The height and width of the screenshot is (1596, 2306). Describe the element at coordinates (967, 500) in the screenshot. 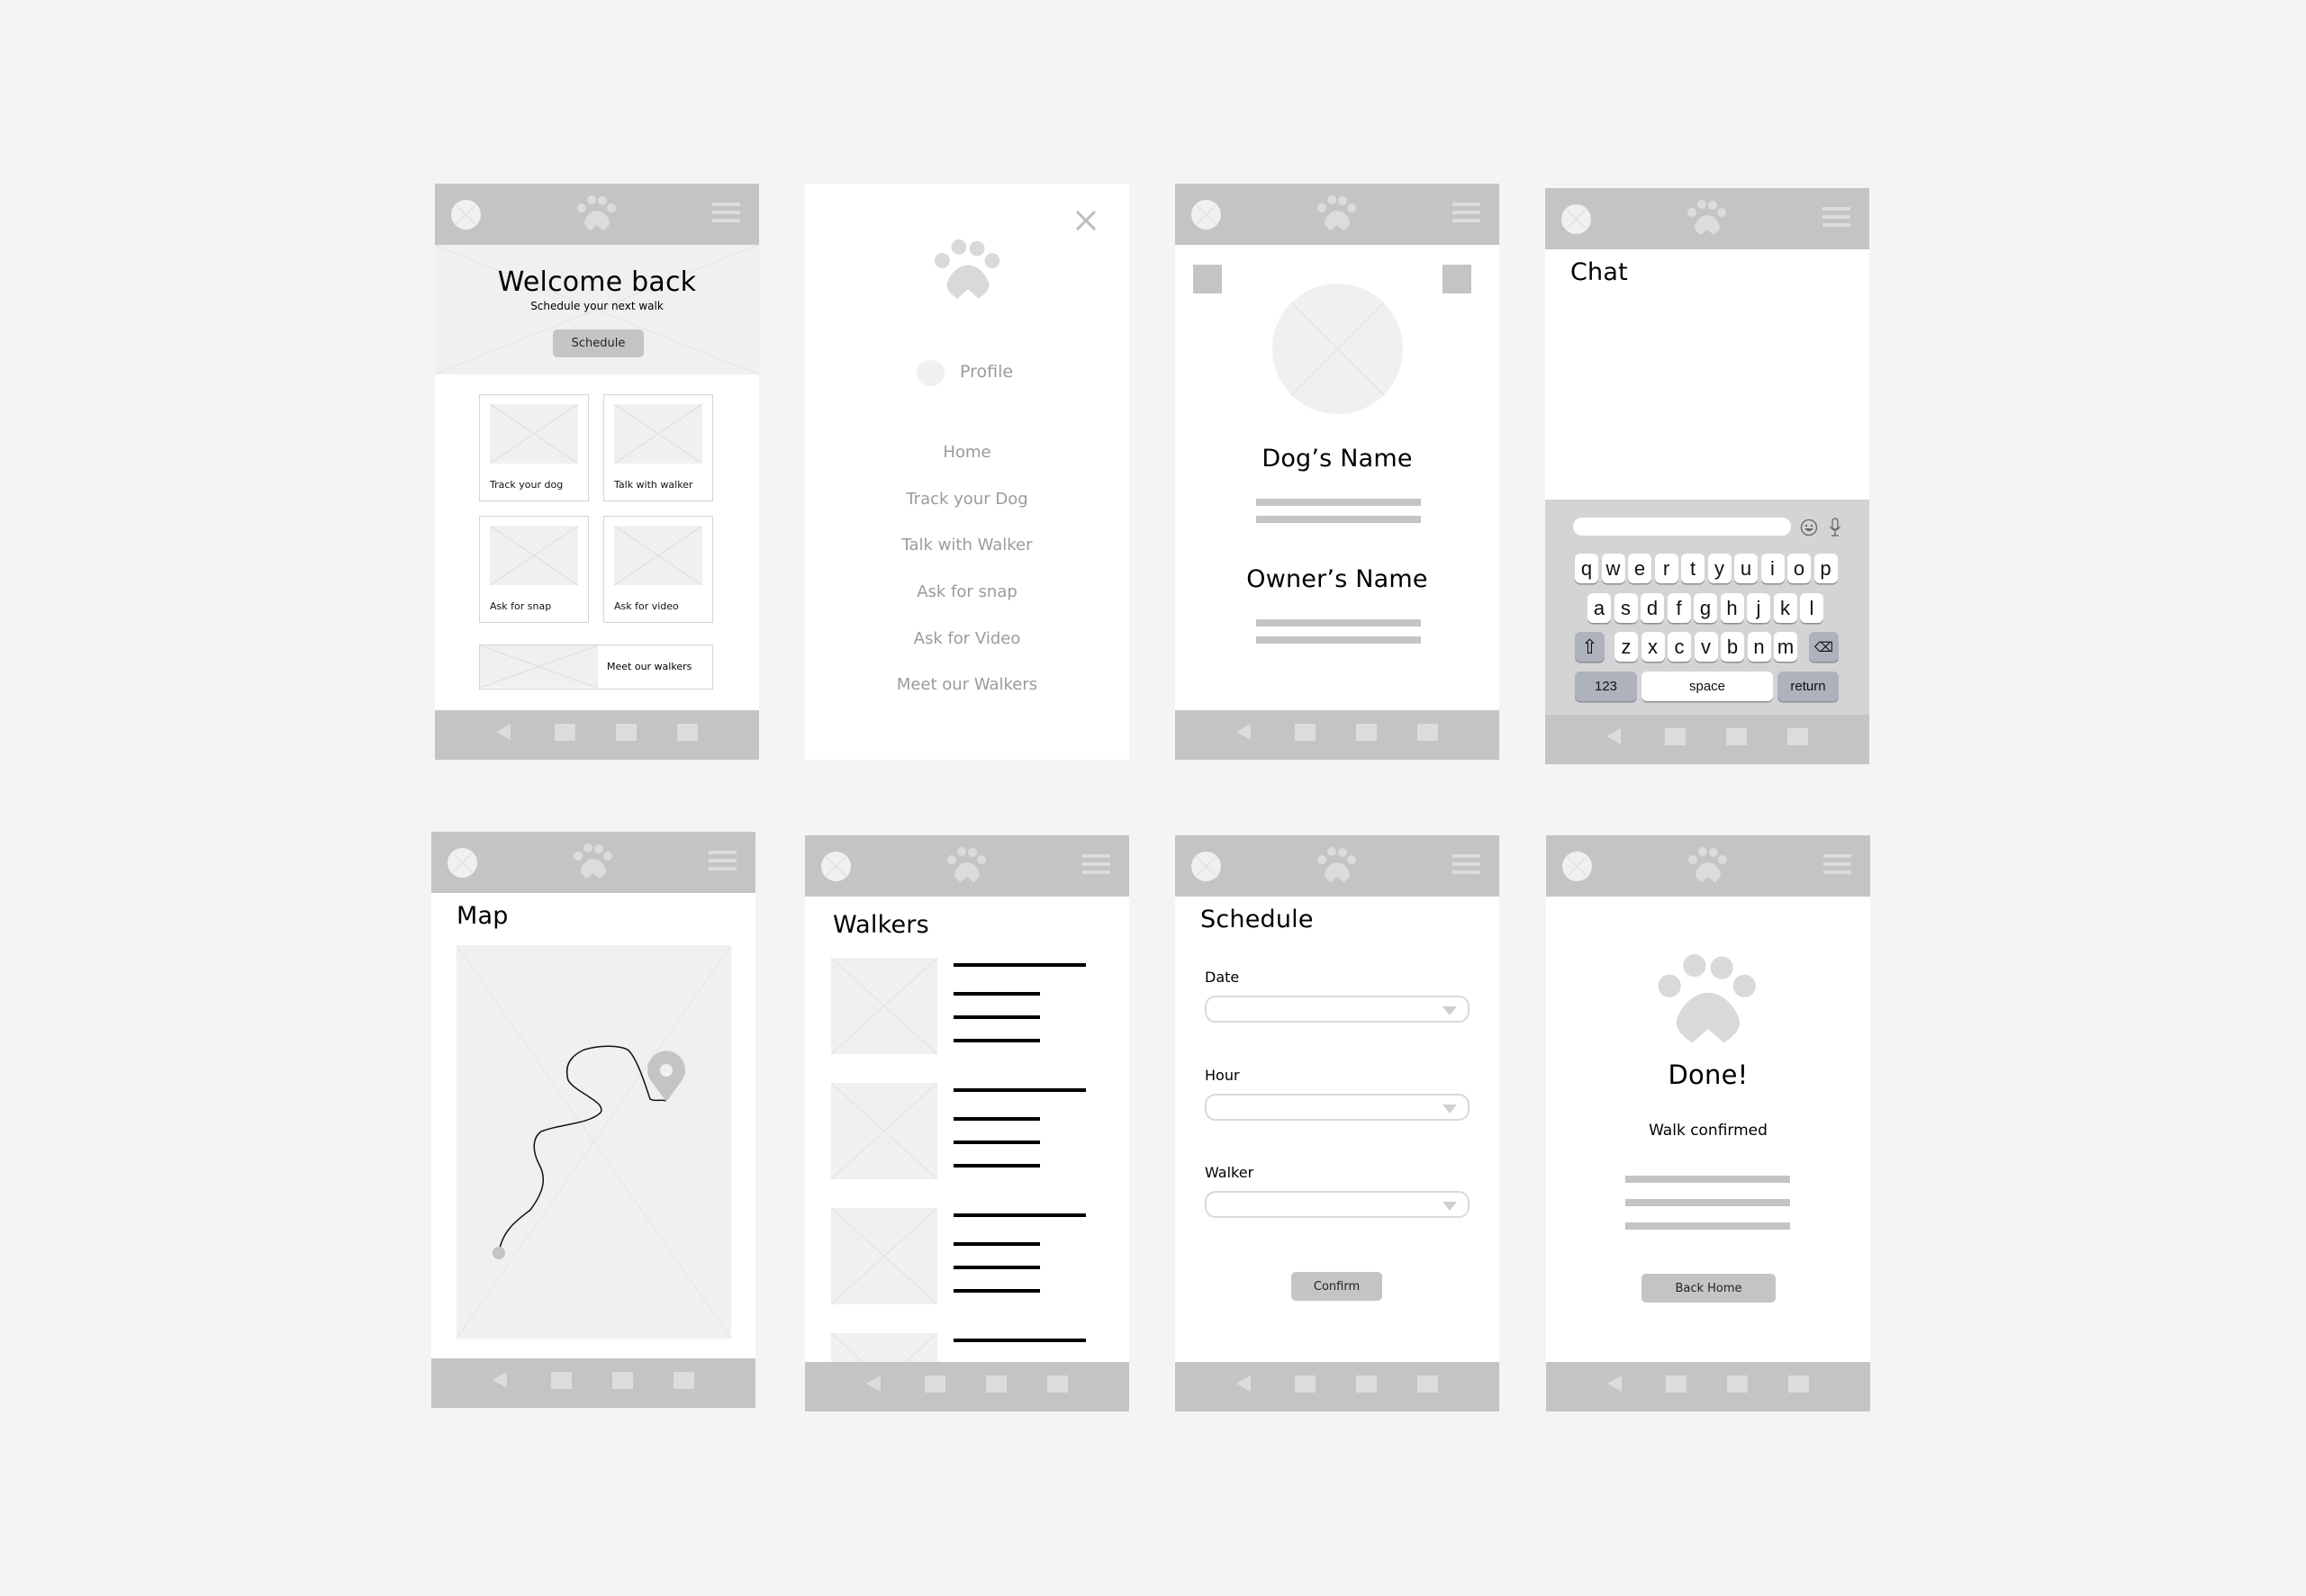

I see `menu-item-track-your-dog: Track your Dog` at that location.